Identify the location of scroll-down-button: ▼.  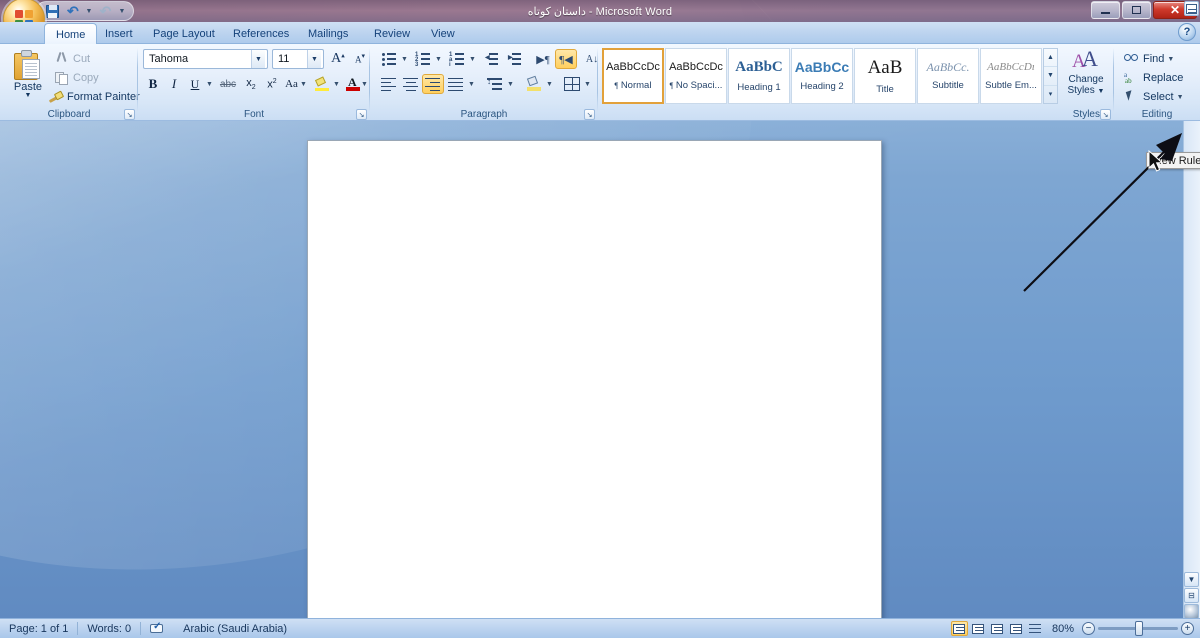
(1191, 579).